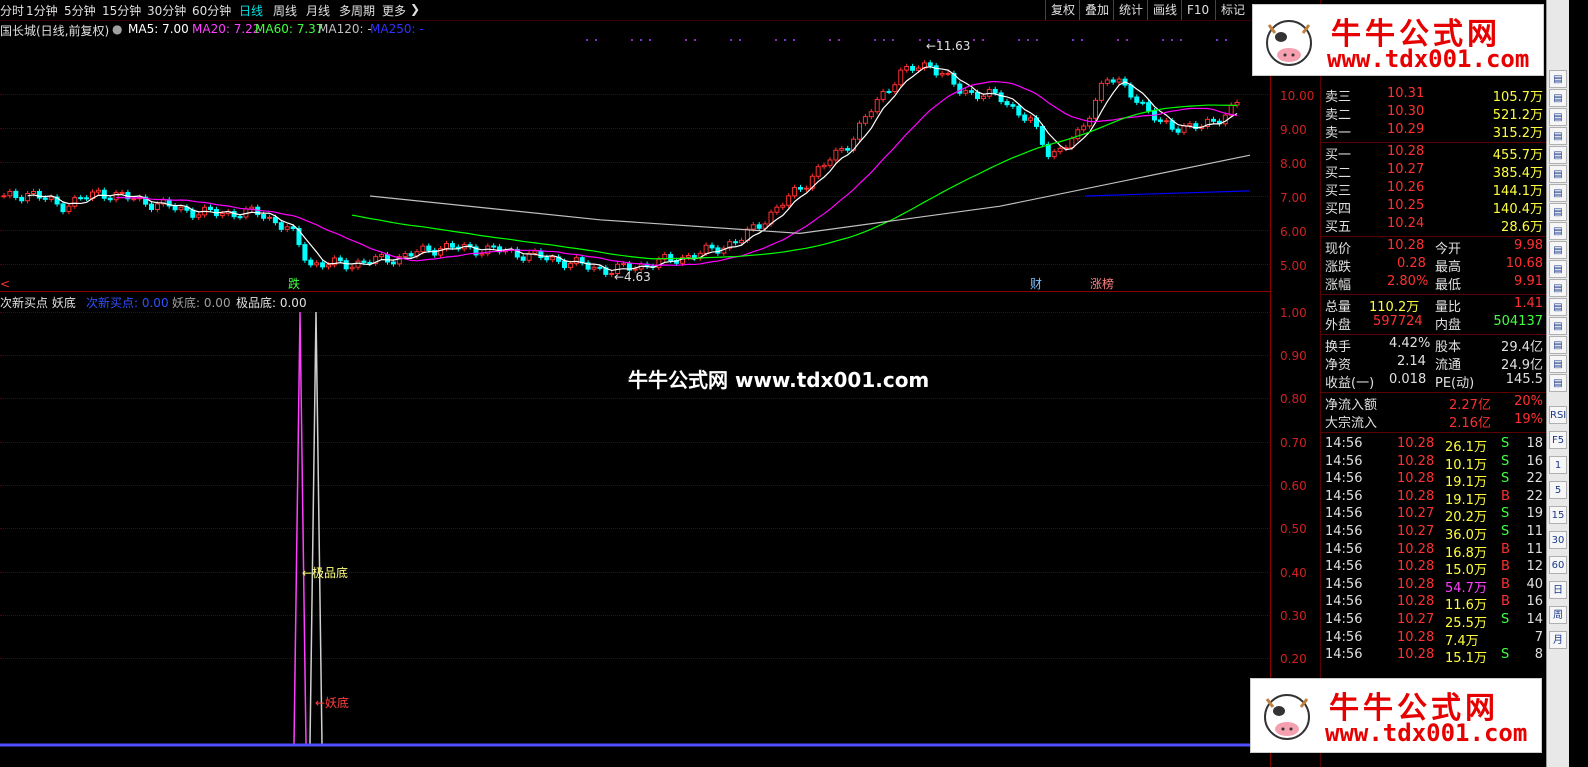  Describe the element at coordinates (211, 10) in the screenshot. I see `period-tab-60min: 60分钟` at that location.